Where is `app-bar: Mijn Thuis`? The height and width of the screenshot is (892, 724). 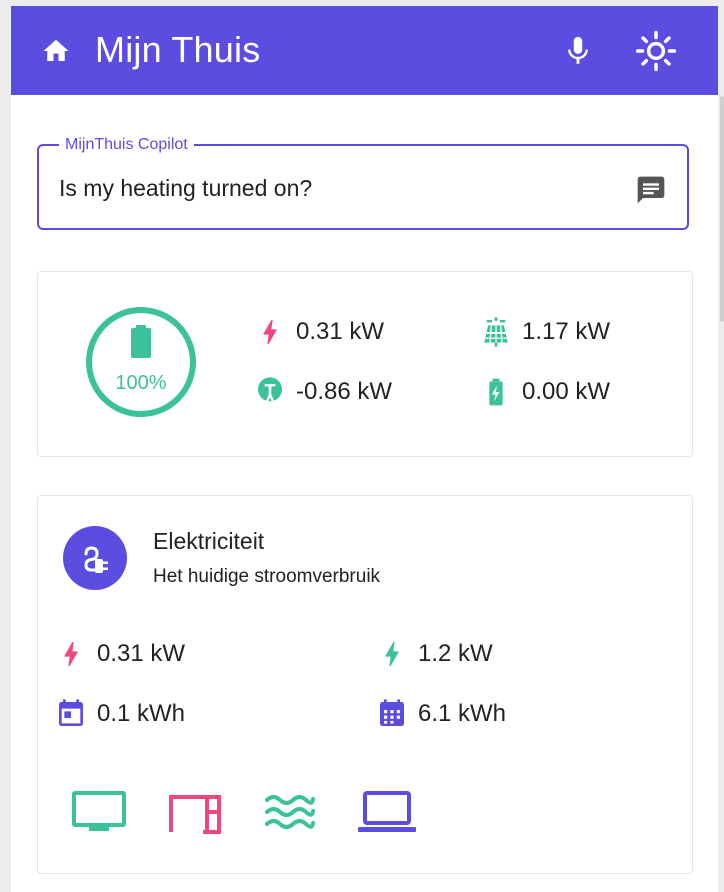 app-bar: Mijn Thuis is located at coordinates (364, 50).